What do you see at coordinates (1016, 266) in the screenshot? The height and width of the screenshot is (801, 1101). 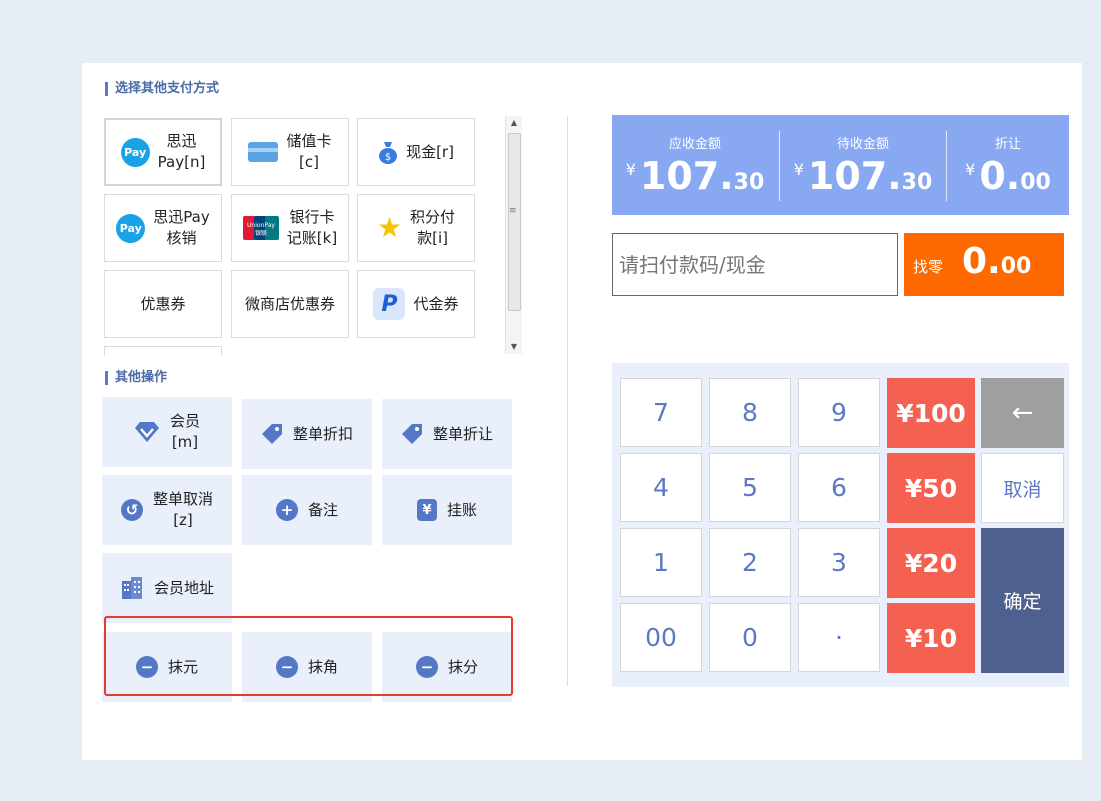 I see `change-dec: 00` at bounding box center [1016, 266].